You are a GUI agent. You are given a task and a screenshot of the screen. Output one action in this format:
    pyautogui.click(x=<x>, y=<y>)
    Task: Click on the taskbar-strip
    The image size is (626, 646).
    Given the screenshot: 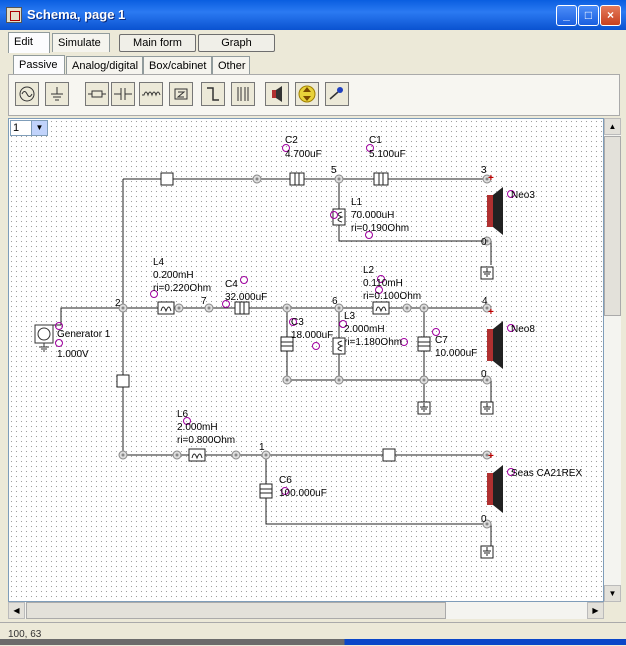 What is the action you would take?
    pyautogui.click(x=313, y=642)
    